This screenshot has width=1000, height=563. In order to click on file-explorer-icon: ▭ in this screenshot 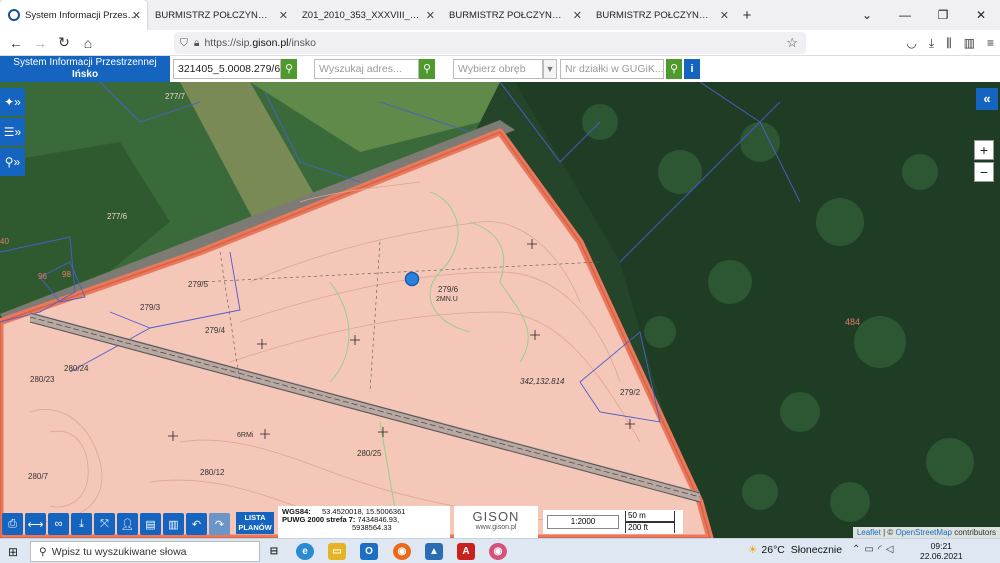, I will do `click(337, 551)`.